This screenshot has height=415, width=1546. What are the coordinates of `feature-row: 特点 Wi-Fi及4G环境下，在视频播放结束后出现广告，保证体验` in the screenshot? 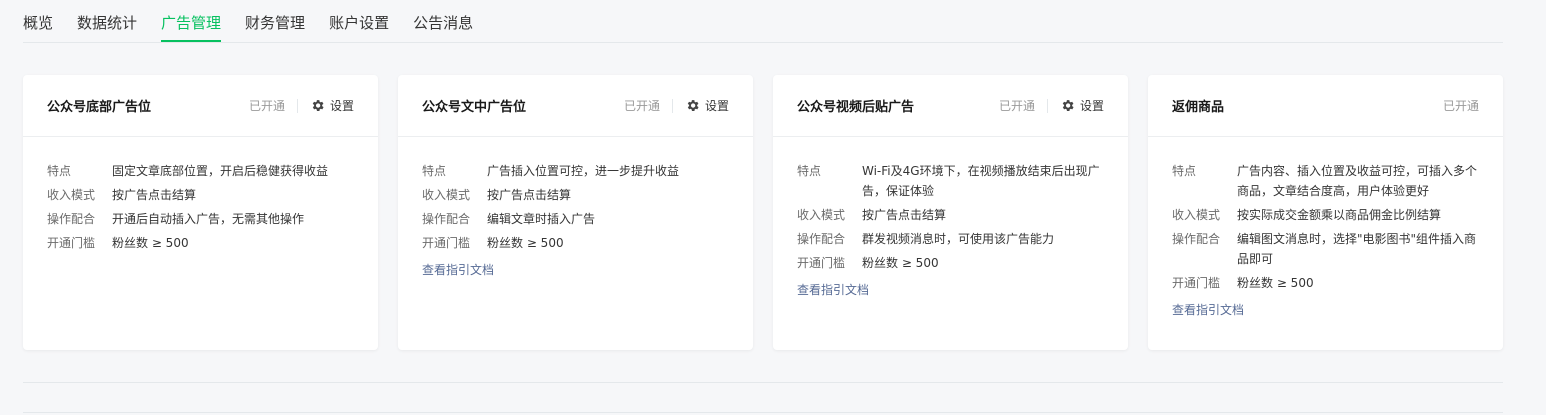 It's located at (950, 181).